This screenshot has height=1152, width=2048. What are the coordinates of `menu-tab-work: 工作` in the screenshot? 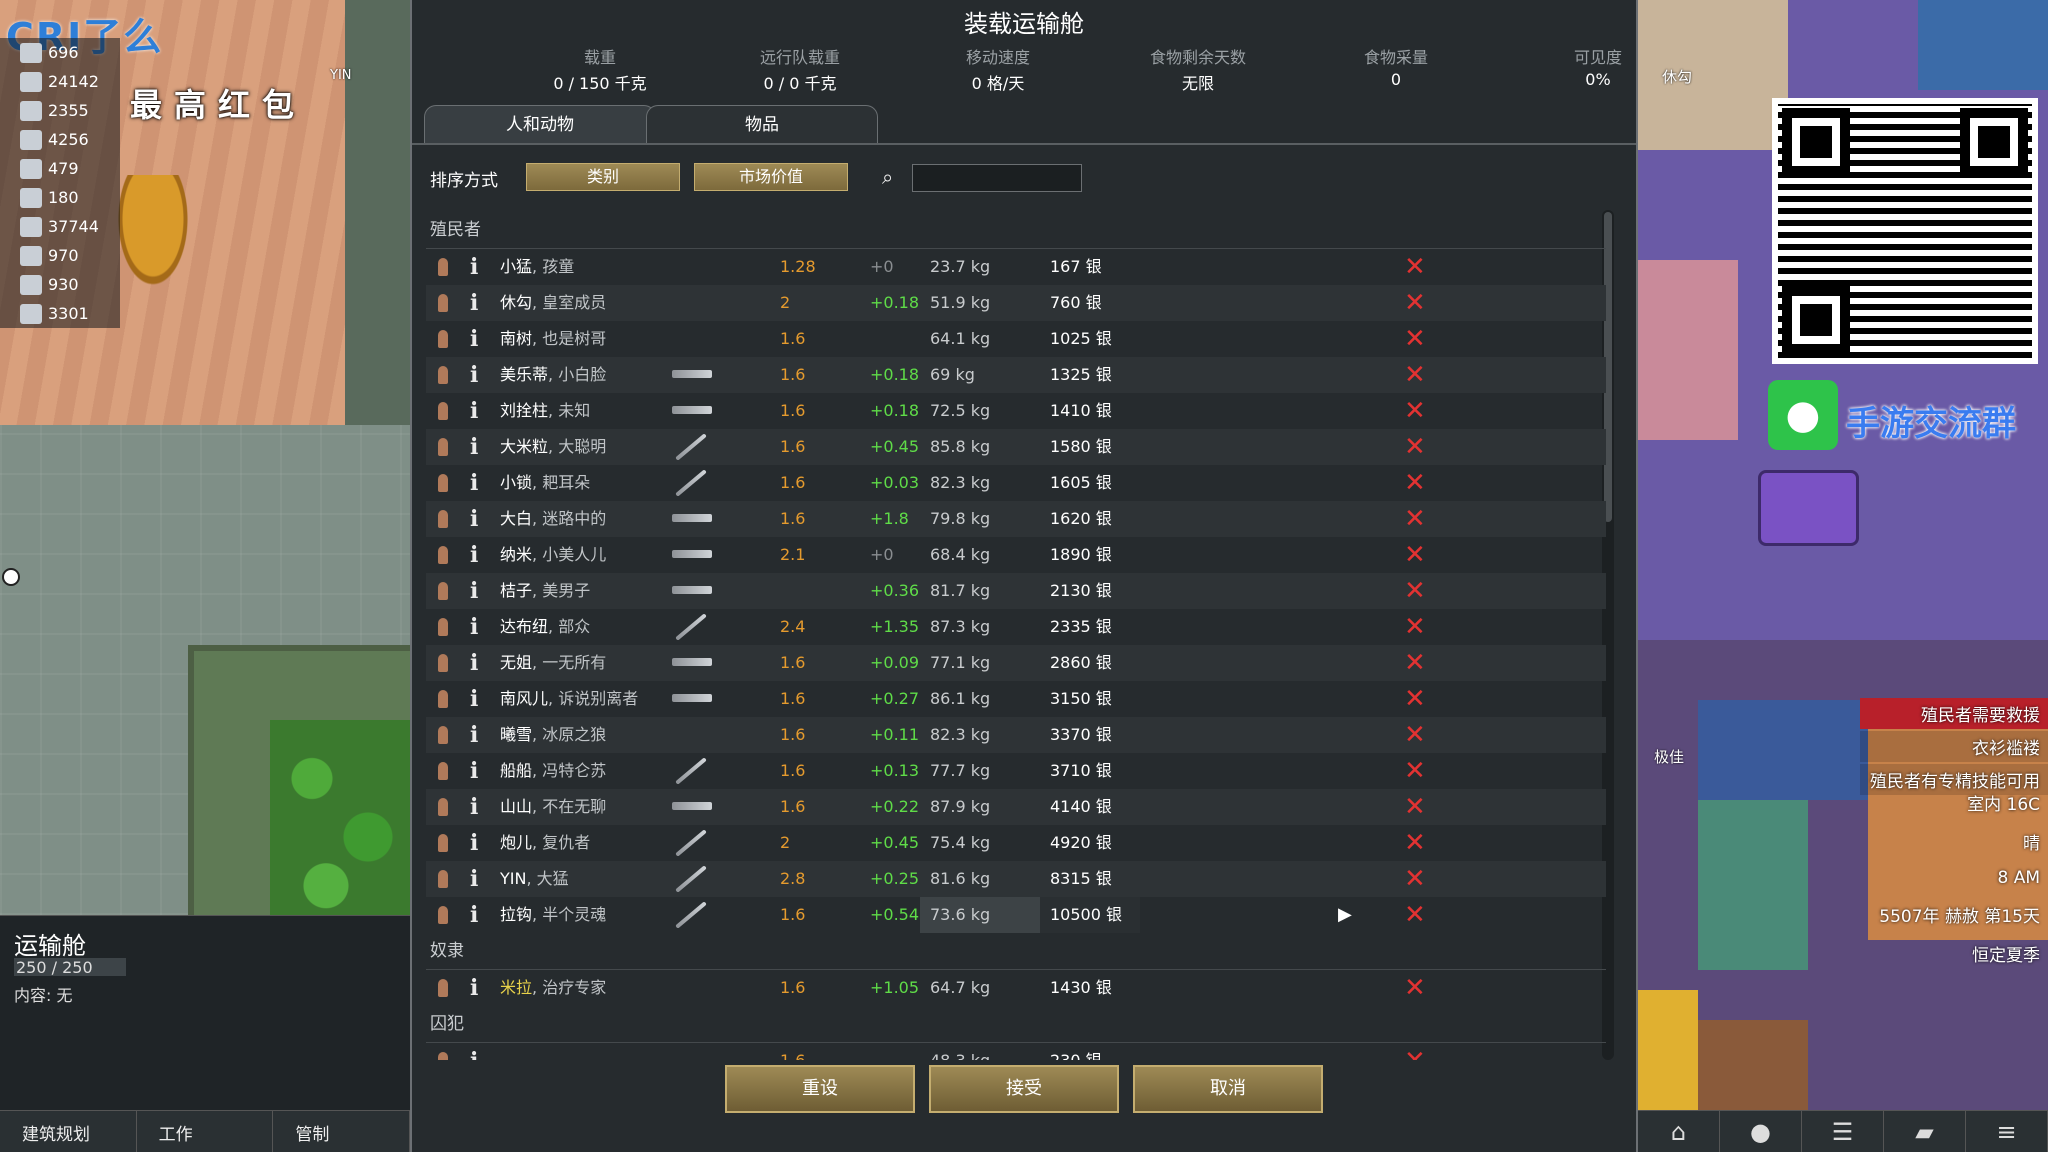 It's located at (205, 1131).